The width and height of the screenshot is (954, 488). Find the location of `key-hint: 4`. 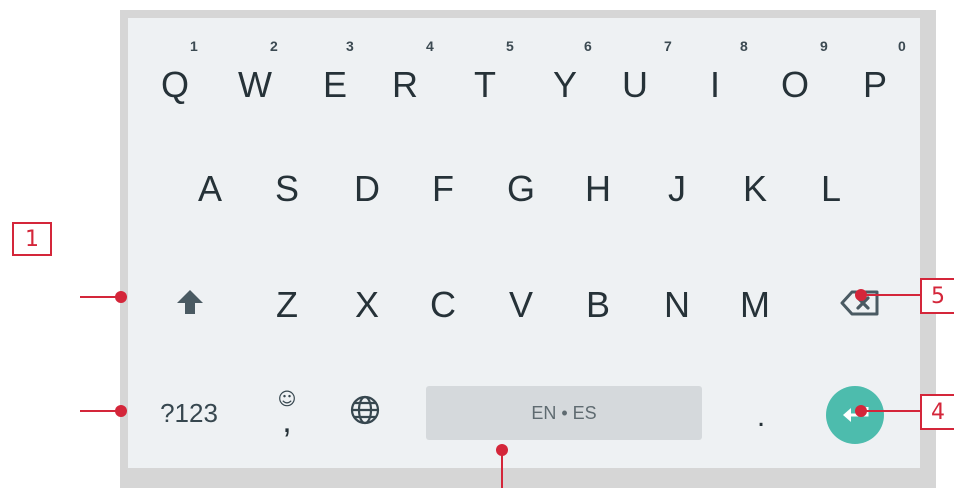

key-hint: 4 is located at coordinates (430, 46).